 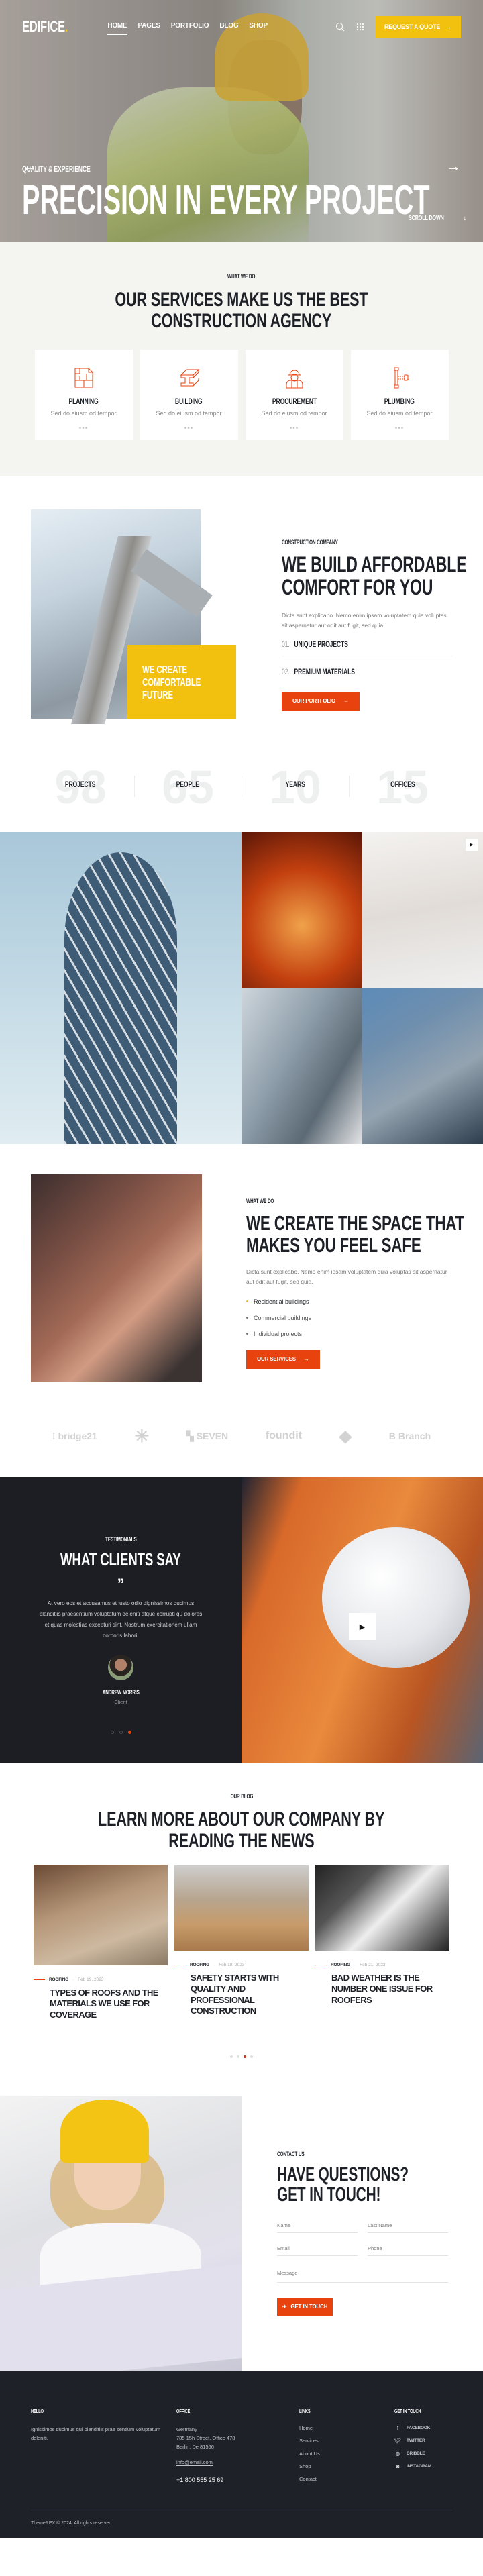 What do you see at coordinates (190, 1435) in the screenshot?
I see `seven-logo-icon: ▚` at bounding box center [190, 1435].